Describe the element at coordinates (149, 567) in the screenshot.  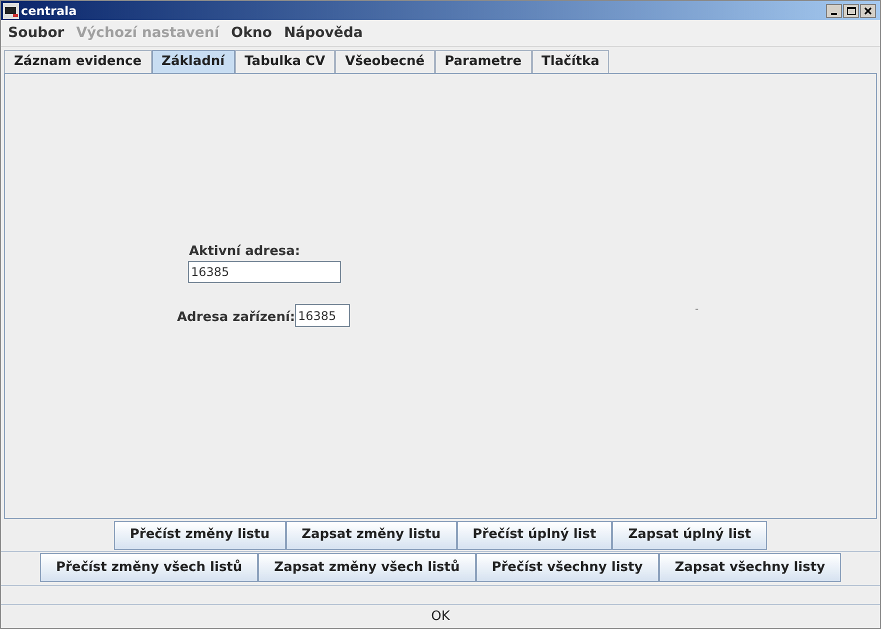
I see `action-button: Přečíst změny všech listů` at that location.